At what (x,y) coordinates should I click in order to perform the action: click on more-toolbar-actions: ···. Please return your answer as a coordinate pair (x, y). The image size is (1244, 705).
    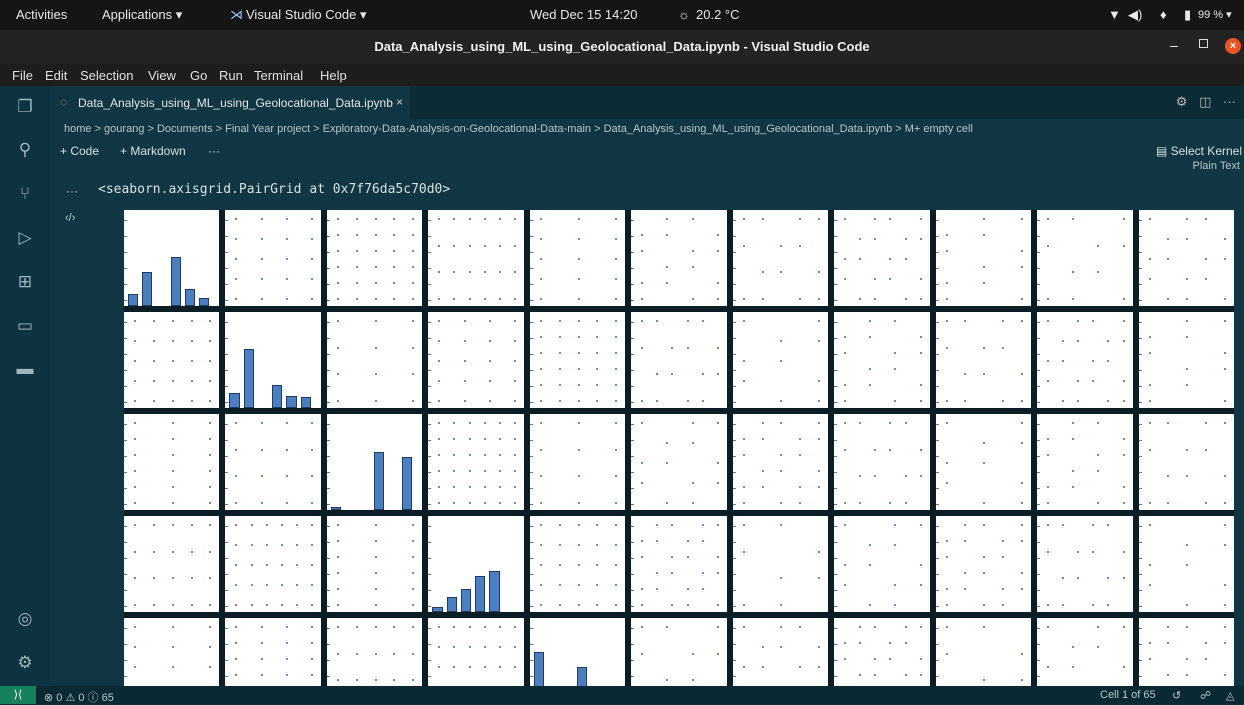
    Looking at the image, I should click on (214, 151).